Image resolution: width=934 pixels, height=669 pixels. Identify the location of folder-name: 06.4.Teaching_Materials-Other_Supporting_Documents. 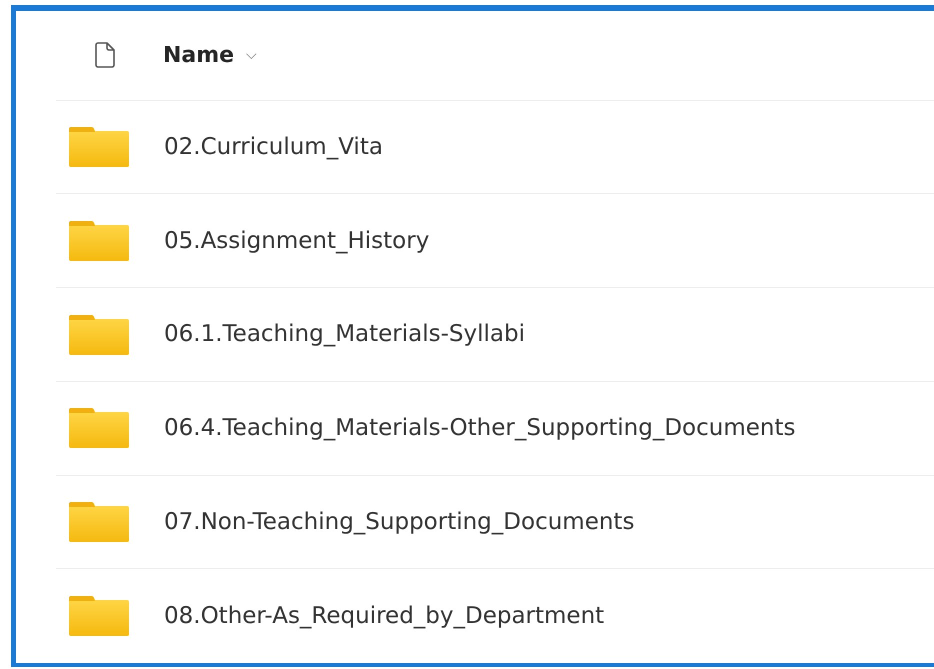
(480, 428).